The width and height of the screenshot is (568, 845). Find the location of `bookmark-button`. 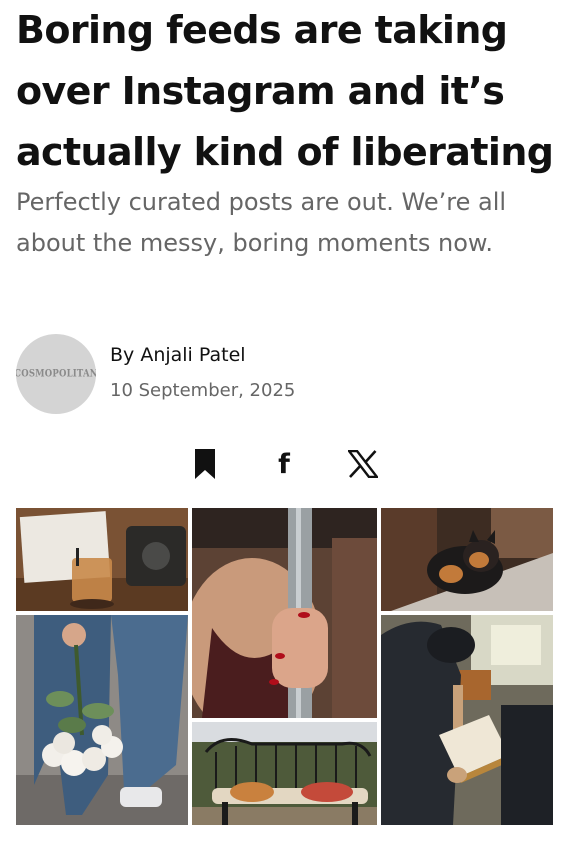

bookmark-button is located at coordinates (205, 464).